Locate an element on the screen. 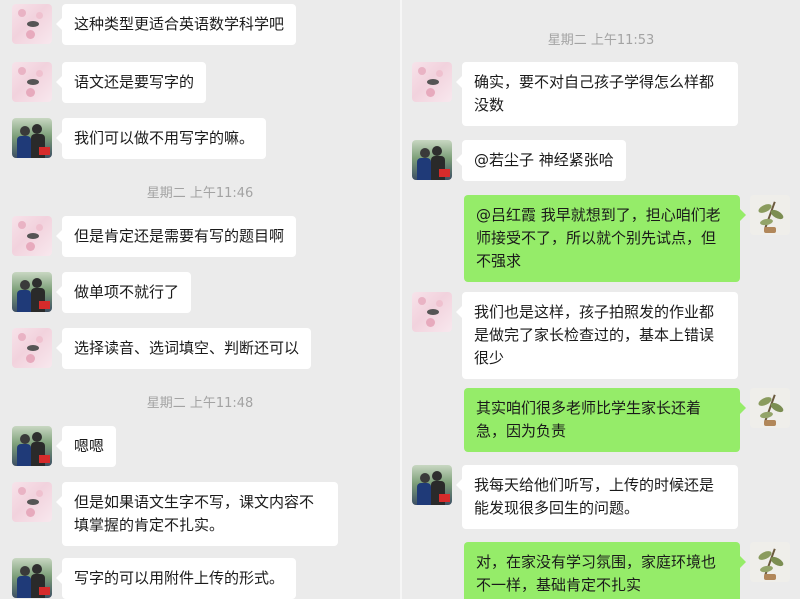  message-bubble: @若尘子 神经紧张哈 is located at coordinates (541, 160).